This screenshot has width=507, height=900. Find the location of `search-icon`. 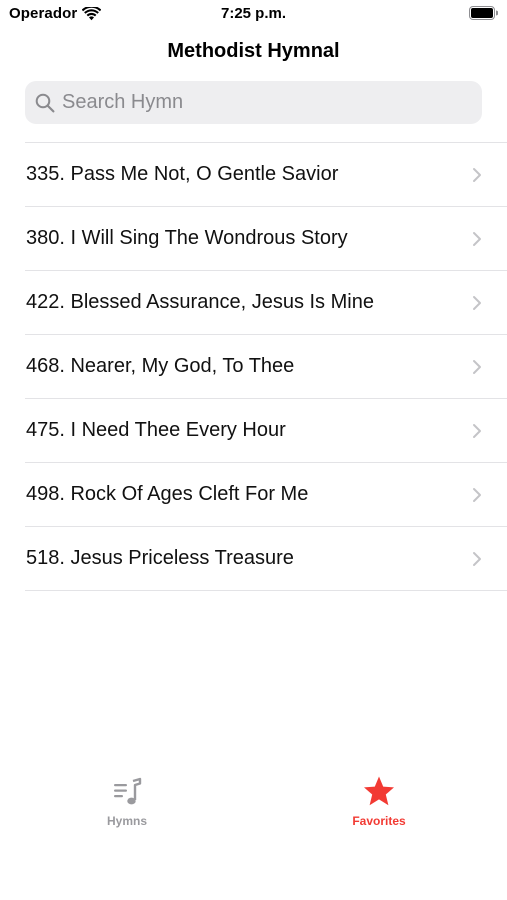

search-icon is located at coordinates (45, 102).